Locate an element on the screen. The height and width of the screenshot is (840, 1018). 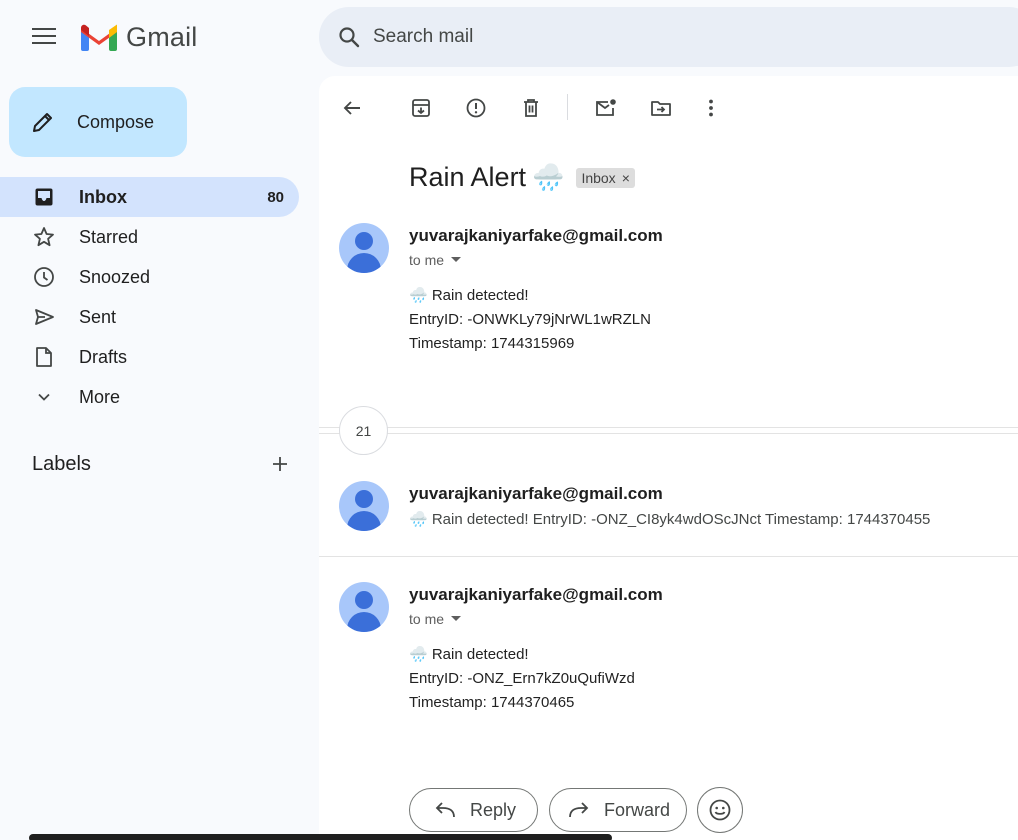
move-to-folder-icon is located at coordinates (661, 108).